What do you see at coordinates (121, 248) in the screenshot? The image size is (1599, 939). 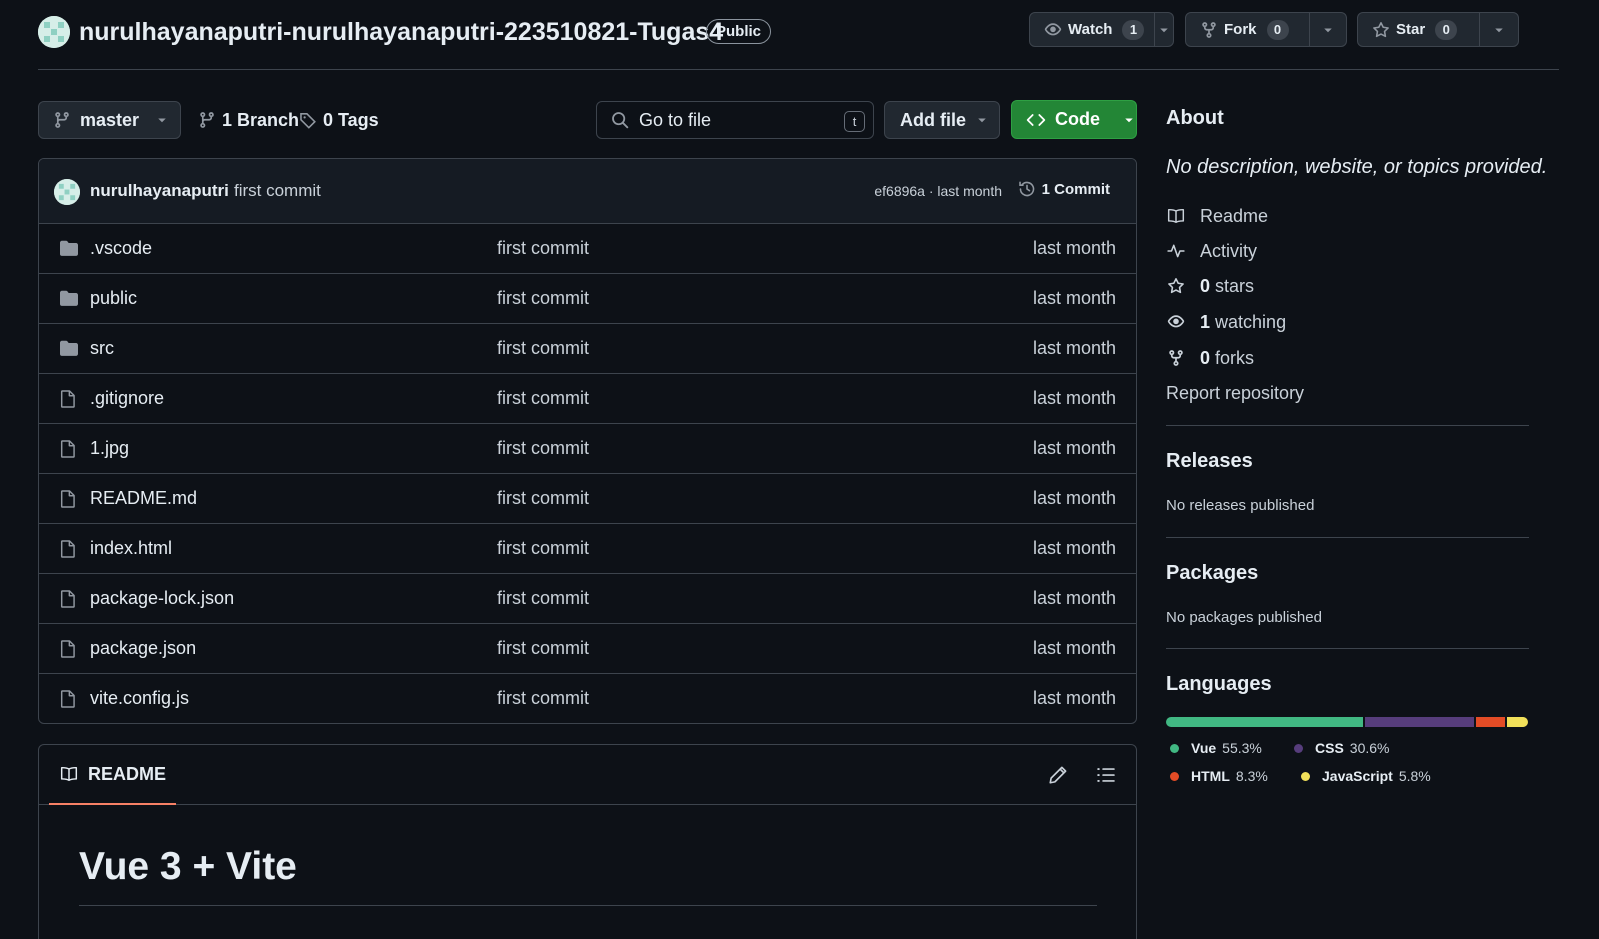 I see `file-name-link: .vscode` at bounding box center [121, 248].